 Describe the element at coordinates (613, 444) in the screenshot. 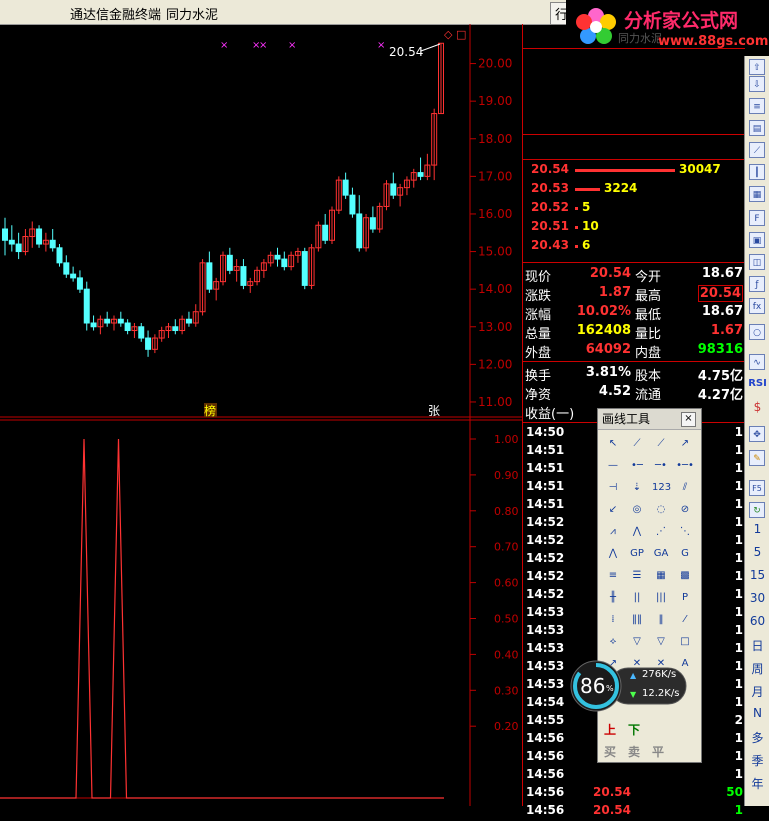

I see `drawing-tool-icon: ↖` at that location.